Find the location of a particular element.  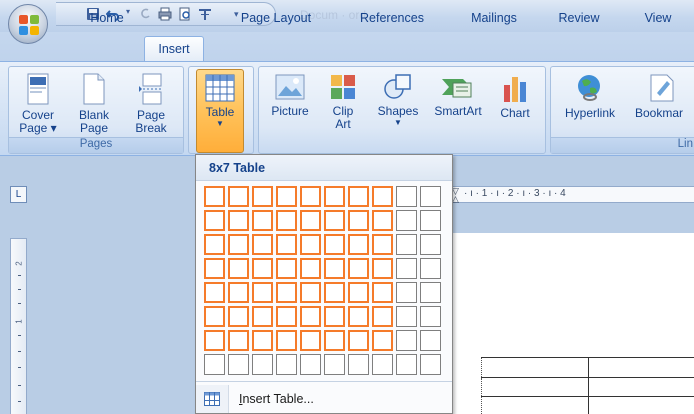

clip-art-button: Clip Art is located at coordinates (343, 100).